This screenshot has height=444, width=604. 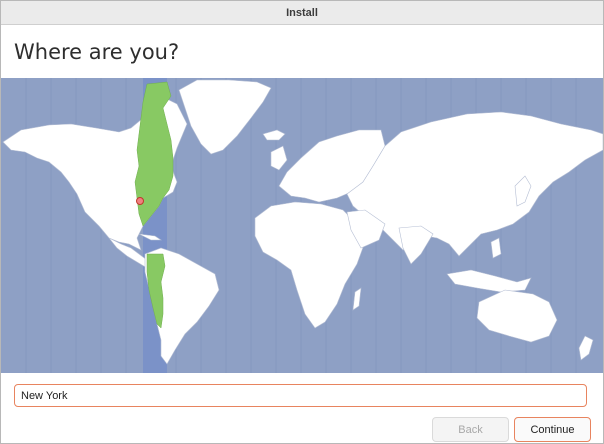 What do you see at coordinates (474, 184) in the screenshot?
I see `asia` at bounding box center [474, 184].